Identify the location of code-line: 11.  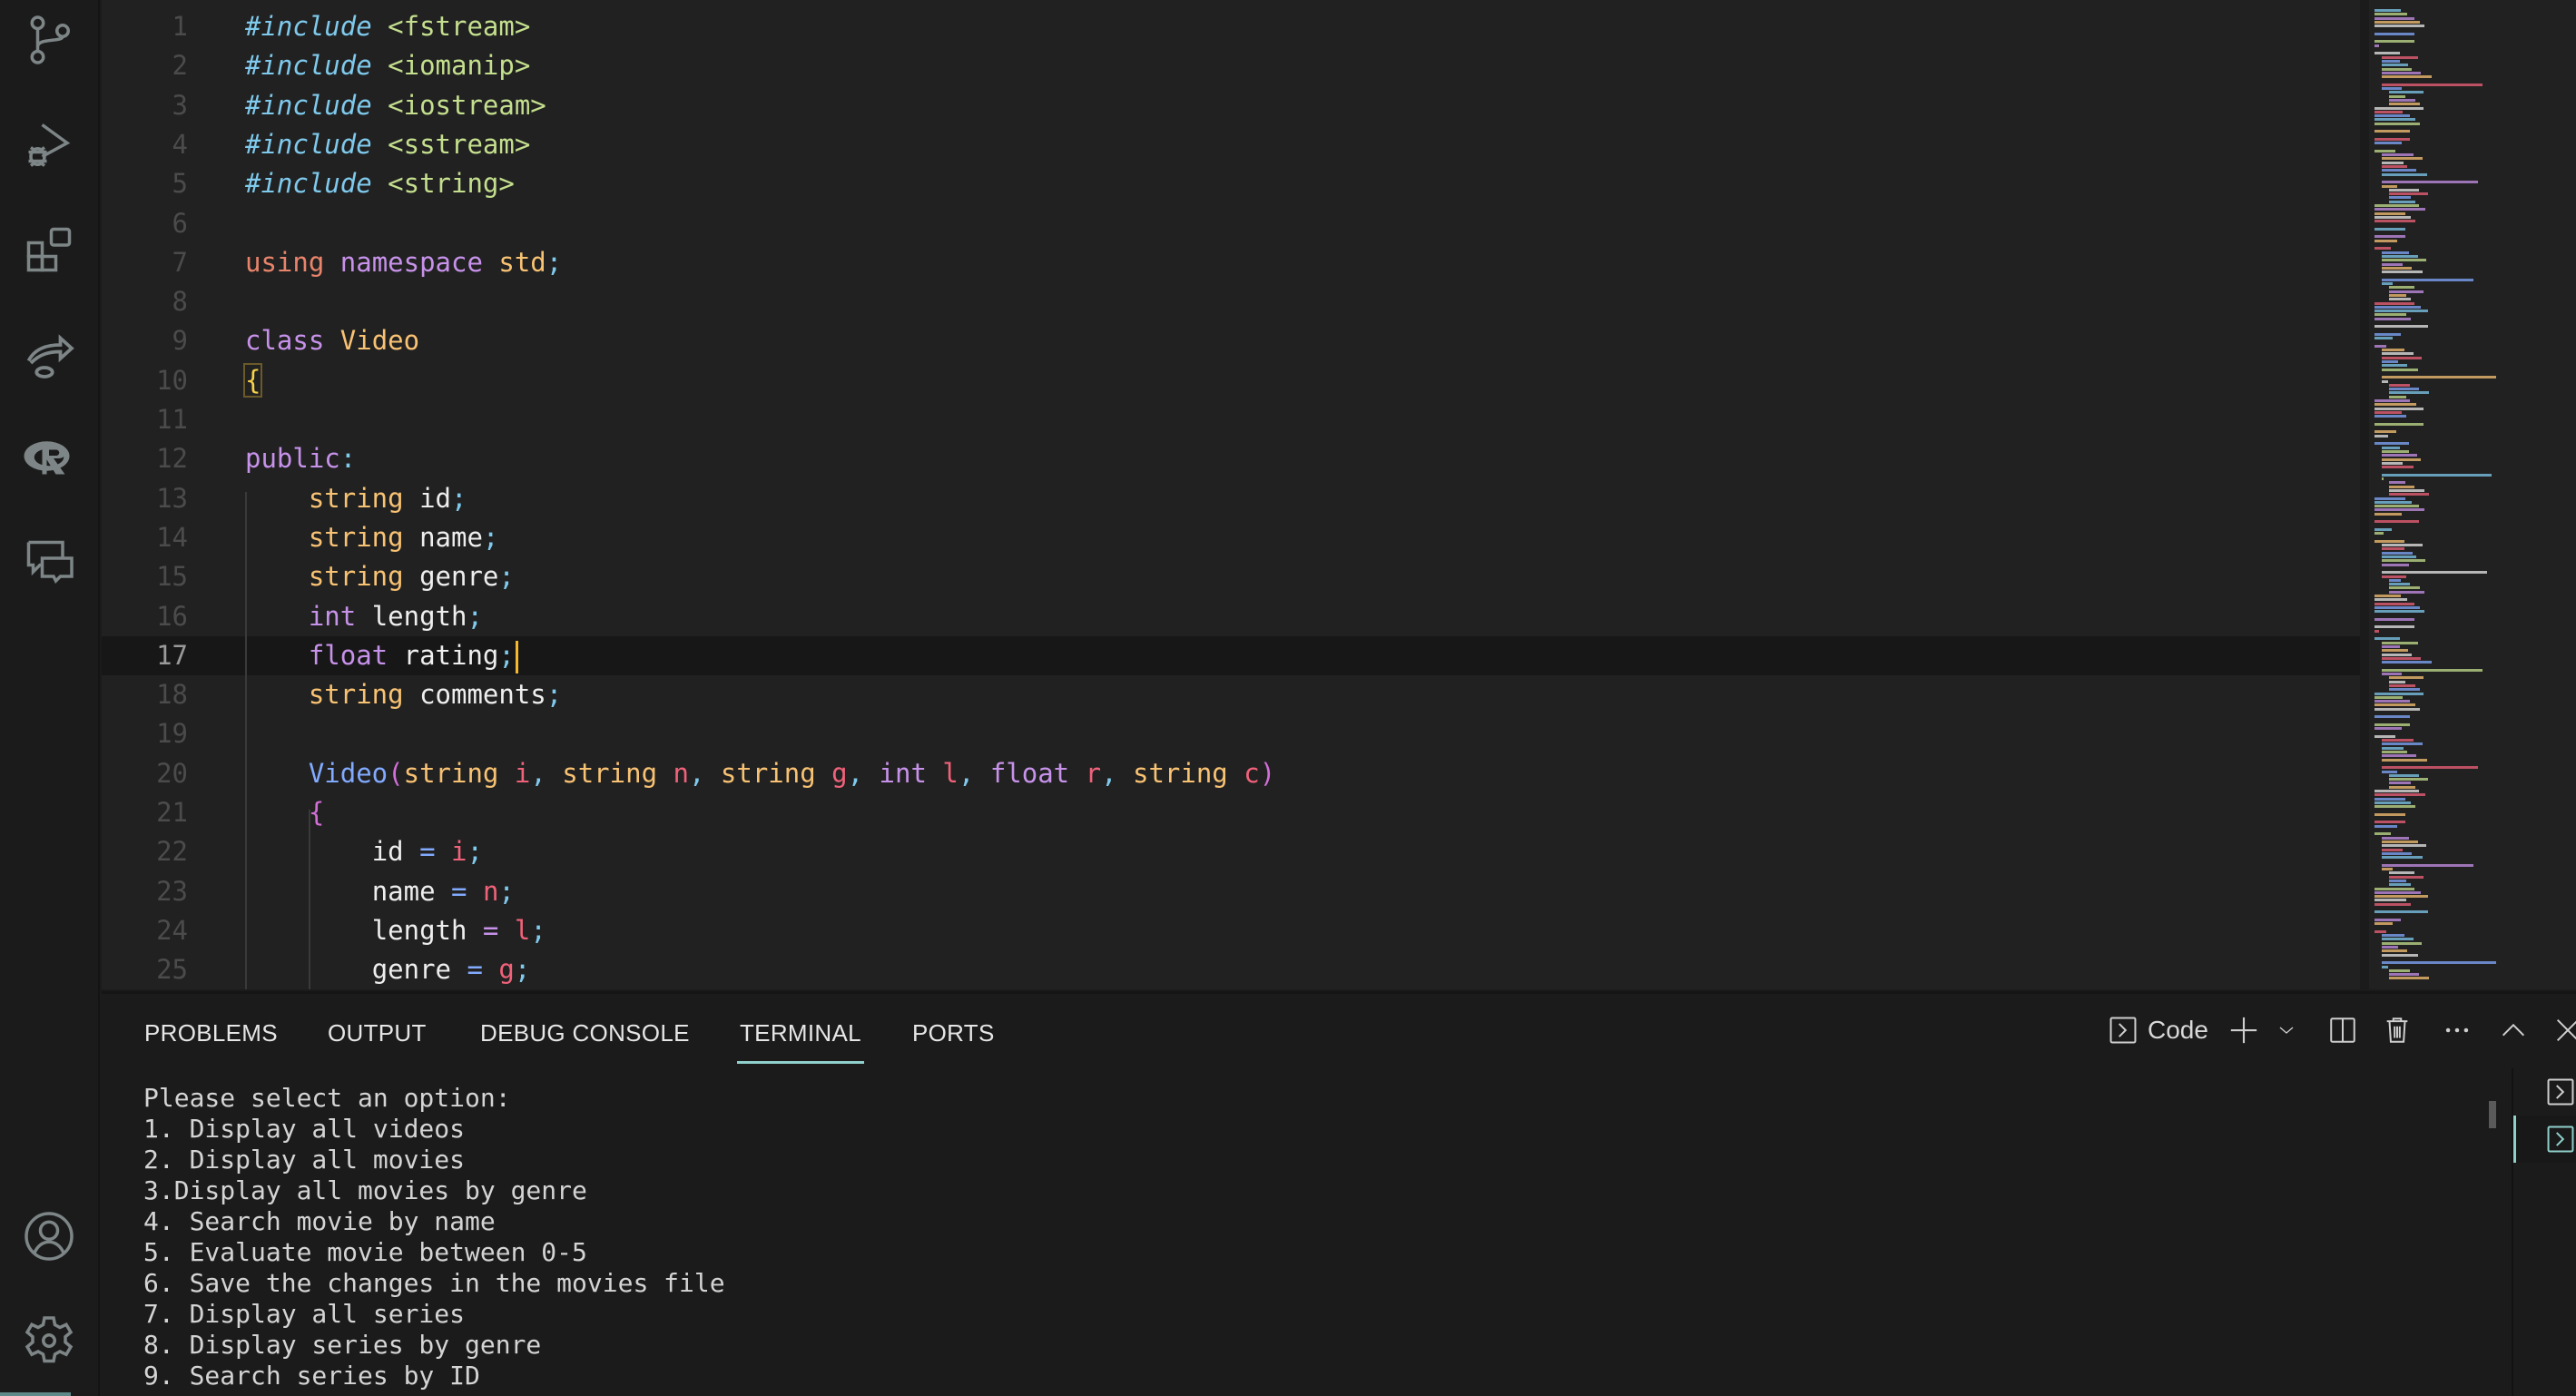
(1231, 419).